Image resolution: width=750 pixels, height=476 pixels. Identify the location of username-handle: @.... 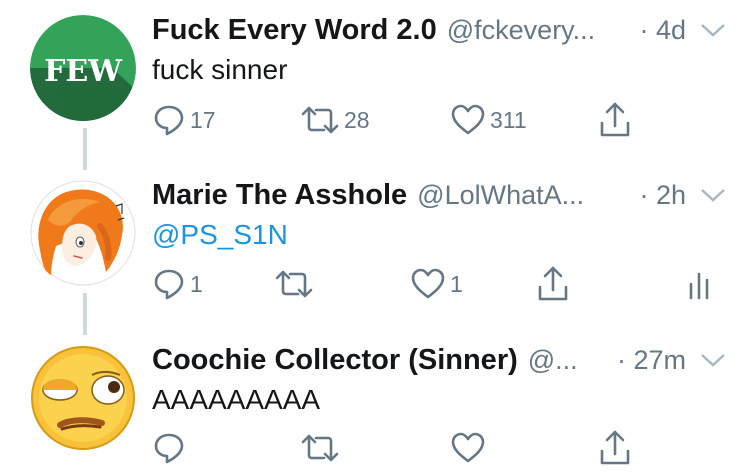
(553, 360).